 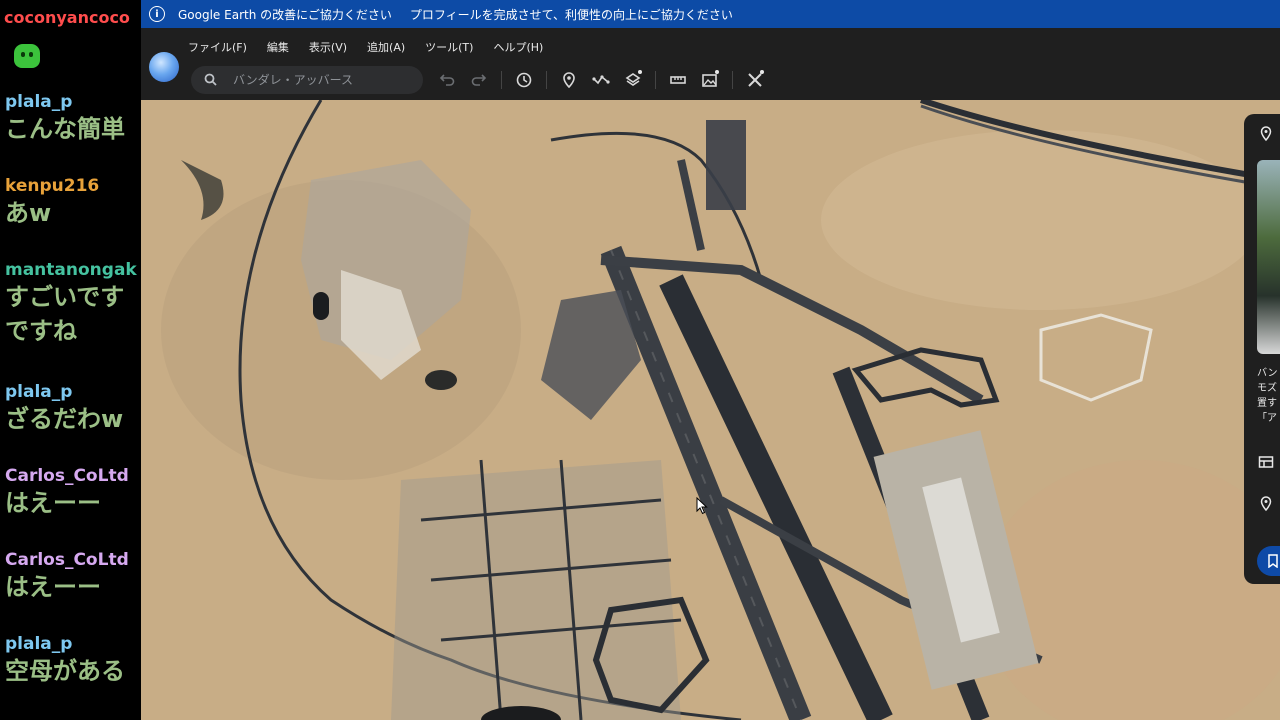 What do you see at coordinates (71, 270) in the screenshot?
I see `chat-username: mantanongak` at bounding box center [71, 270].